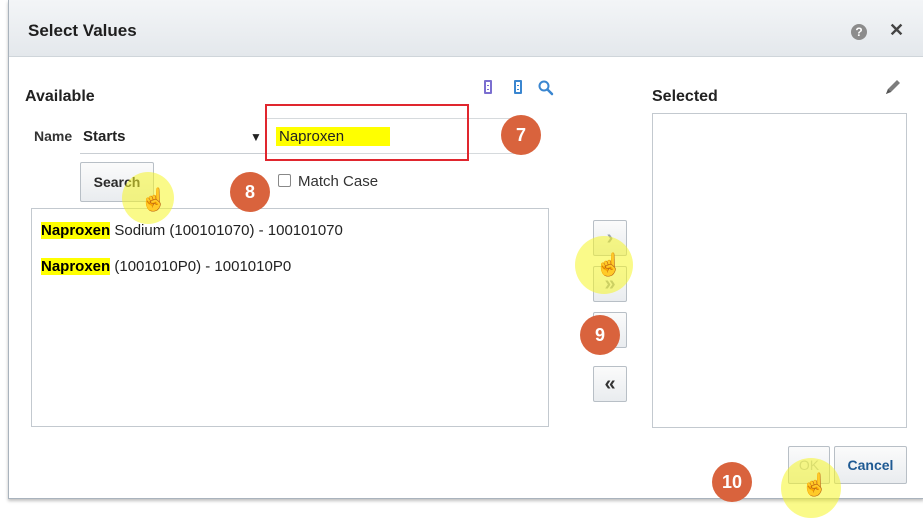 This screenshot has width=923, height=523. What do you see at coordinates (610, 384) in the screenshot?
I see `remove-all-button: «` at bounding box center [610, 384].